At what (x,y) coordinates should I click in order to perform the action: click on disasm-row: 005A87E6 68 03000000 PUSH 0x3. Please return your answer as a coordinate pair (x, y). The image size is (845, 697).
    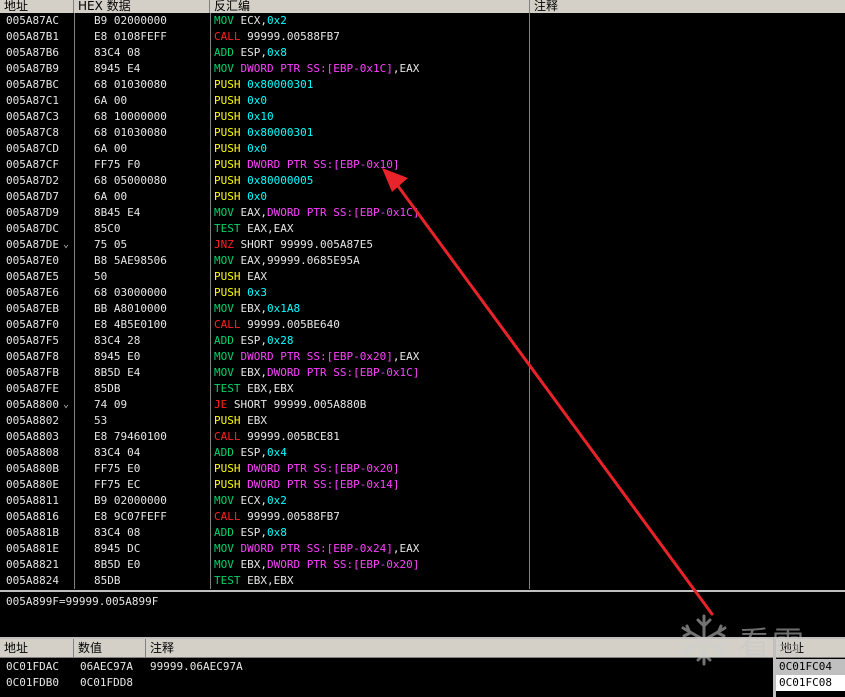
    Looking at the image, I should click on (422, 293).